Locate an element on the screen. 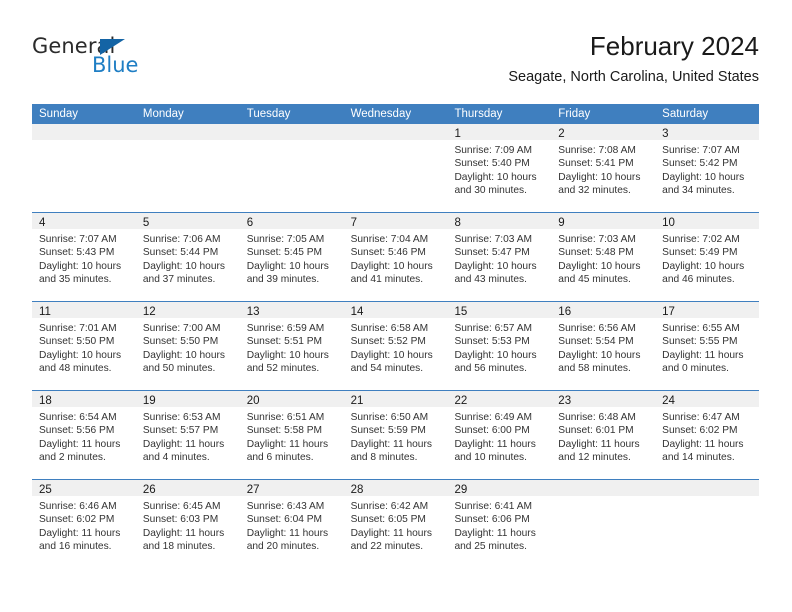 Image resolution: width=792 pixels, height=612 pixels. day-number: 18 is located at coordinates (45, 401).